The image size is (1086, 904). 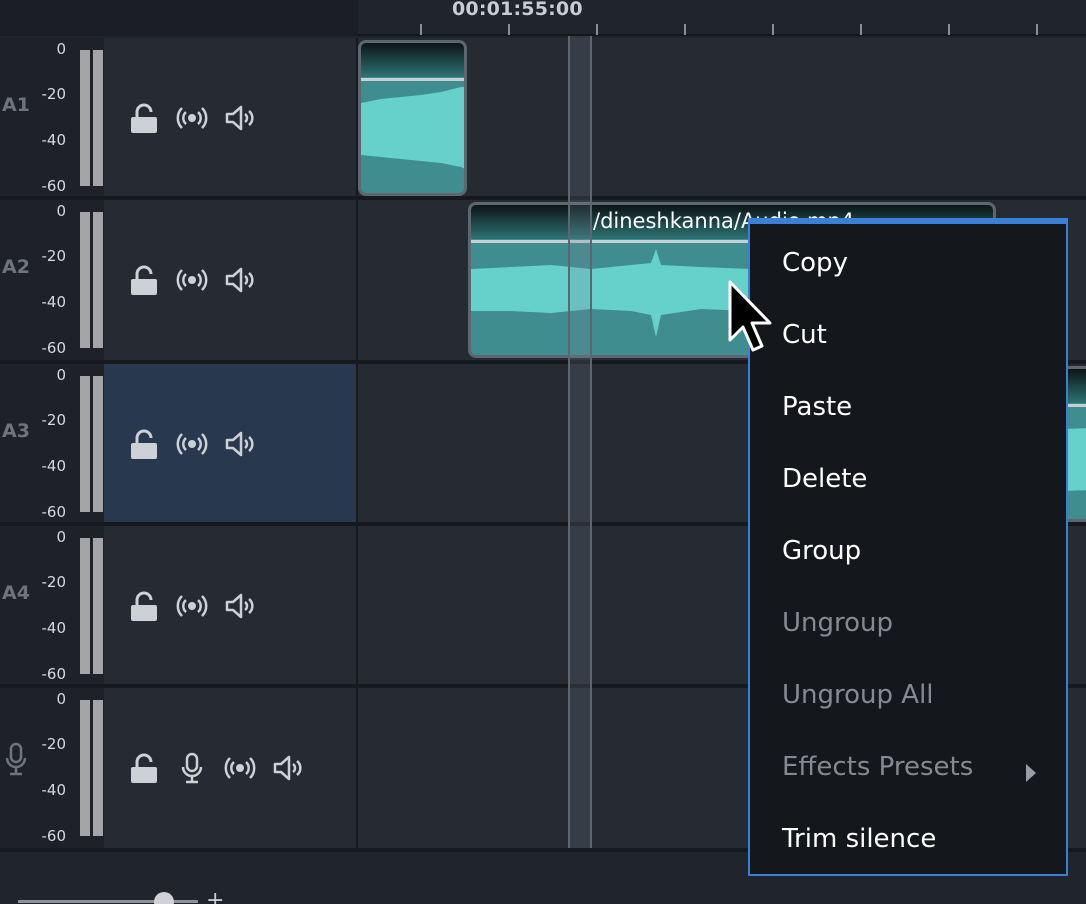 What do you see at coordinates (412, 79) in the screenshot?
I see `clip-volume-line` at bounding box center [412, 79].